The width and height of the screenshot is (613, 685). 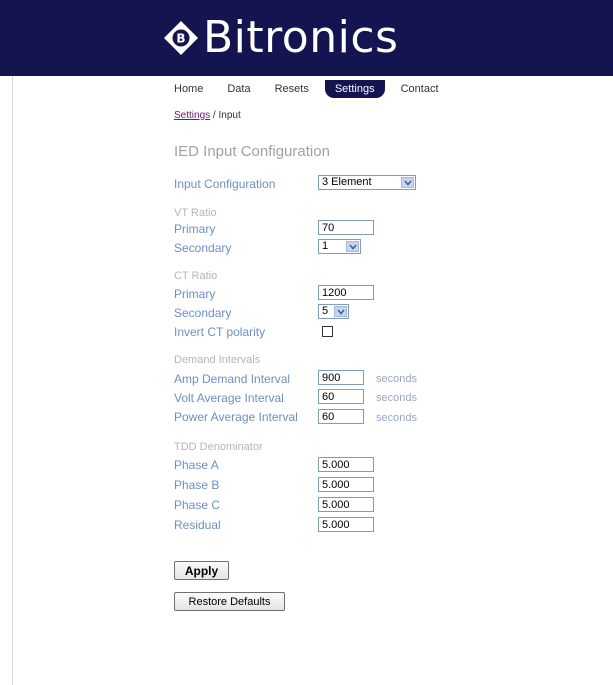 I want to click on demand-intervals-heading: Demand Intervals, so click(x=217, y=360).